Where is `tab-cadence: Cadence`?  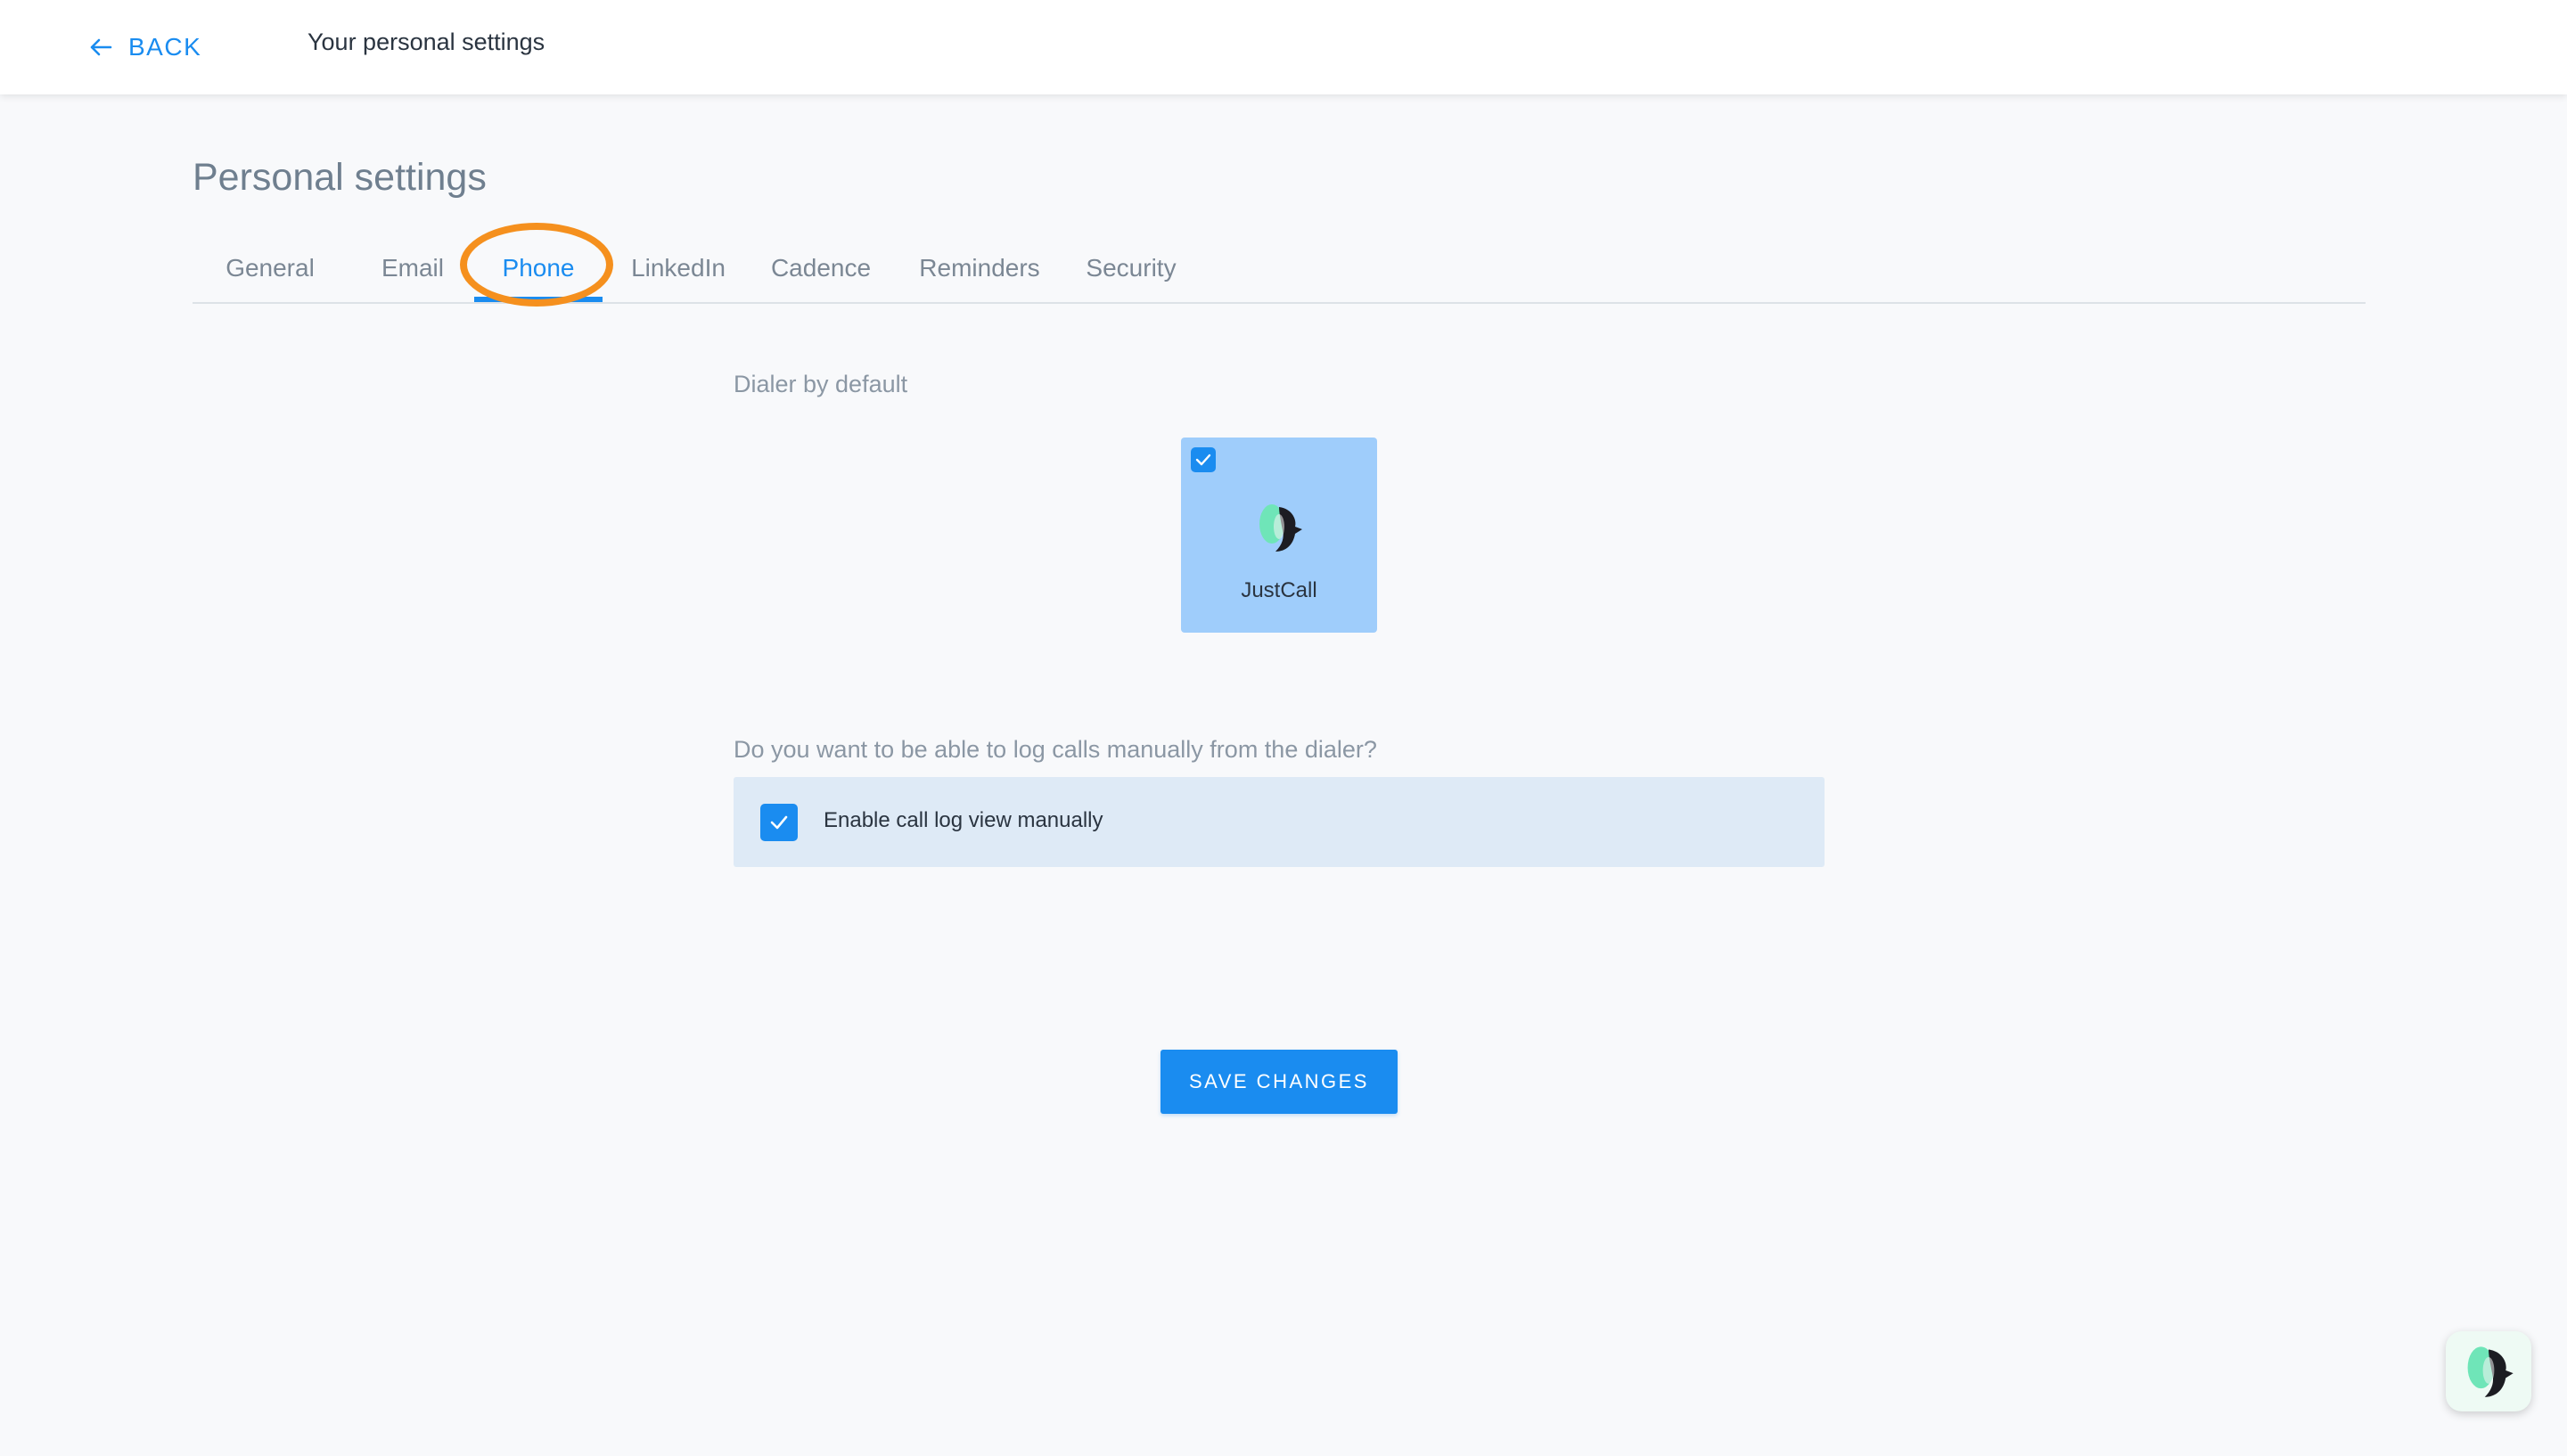
tab-cadence: Cadence is located at coordinates (821, 268).